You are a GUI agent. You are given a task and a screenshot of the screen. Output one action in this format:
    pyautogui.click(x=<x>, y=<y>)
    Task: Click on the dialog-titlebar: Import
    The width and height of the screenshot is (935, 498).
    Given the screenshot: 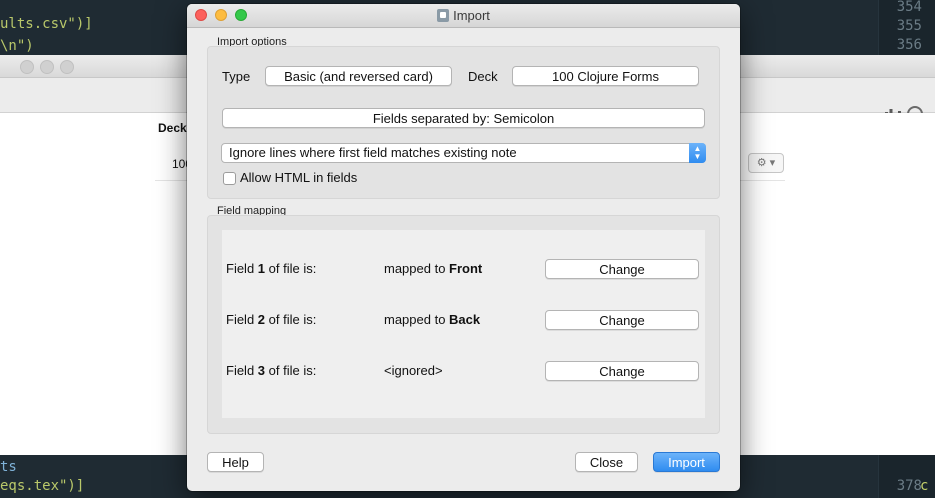 What is the action you would take?
    pyautogui.click(x=463, y=16)
    